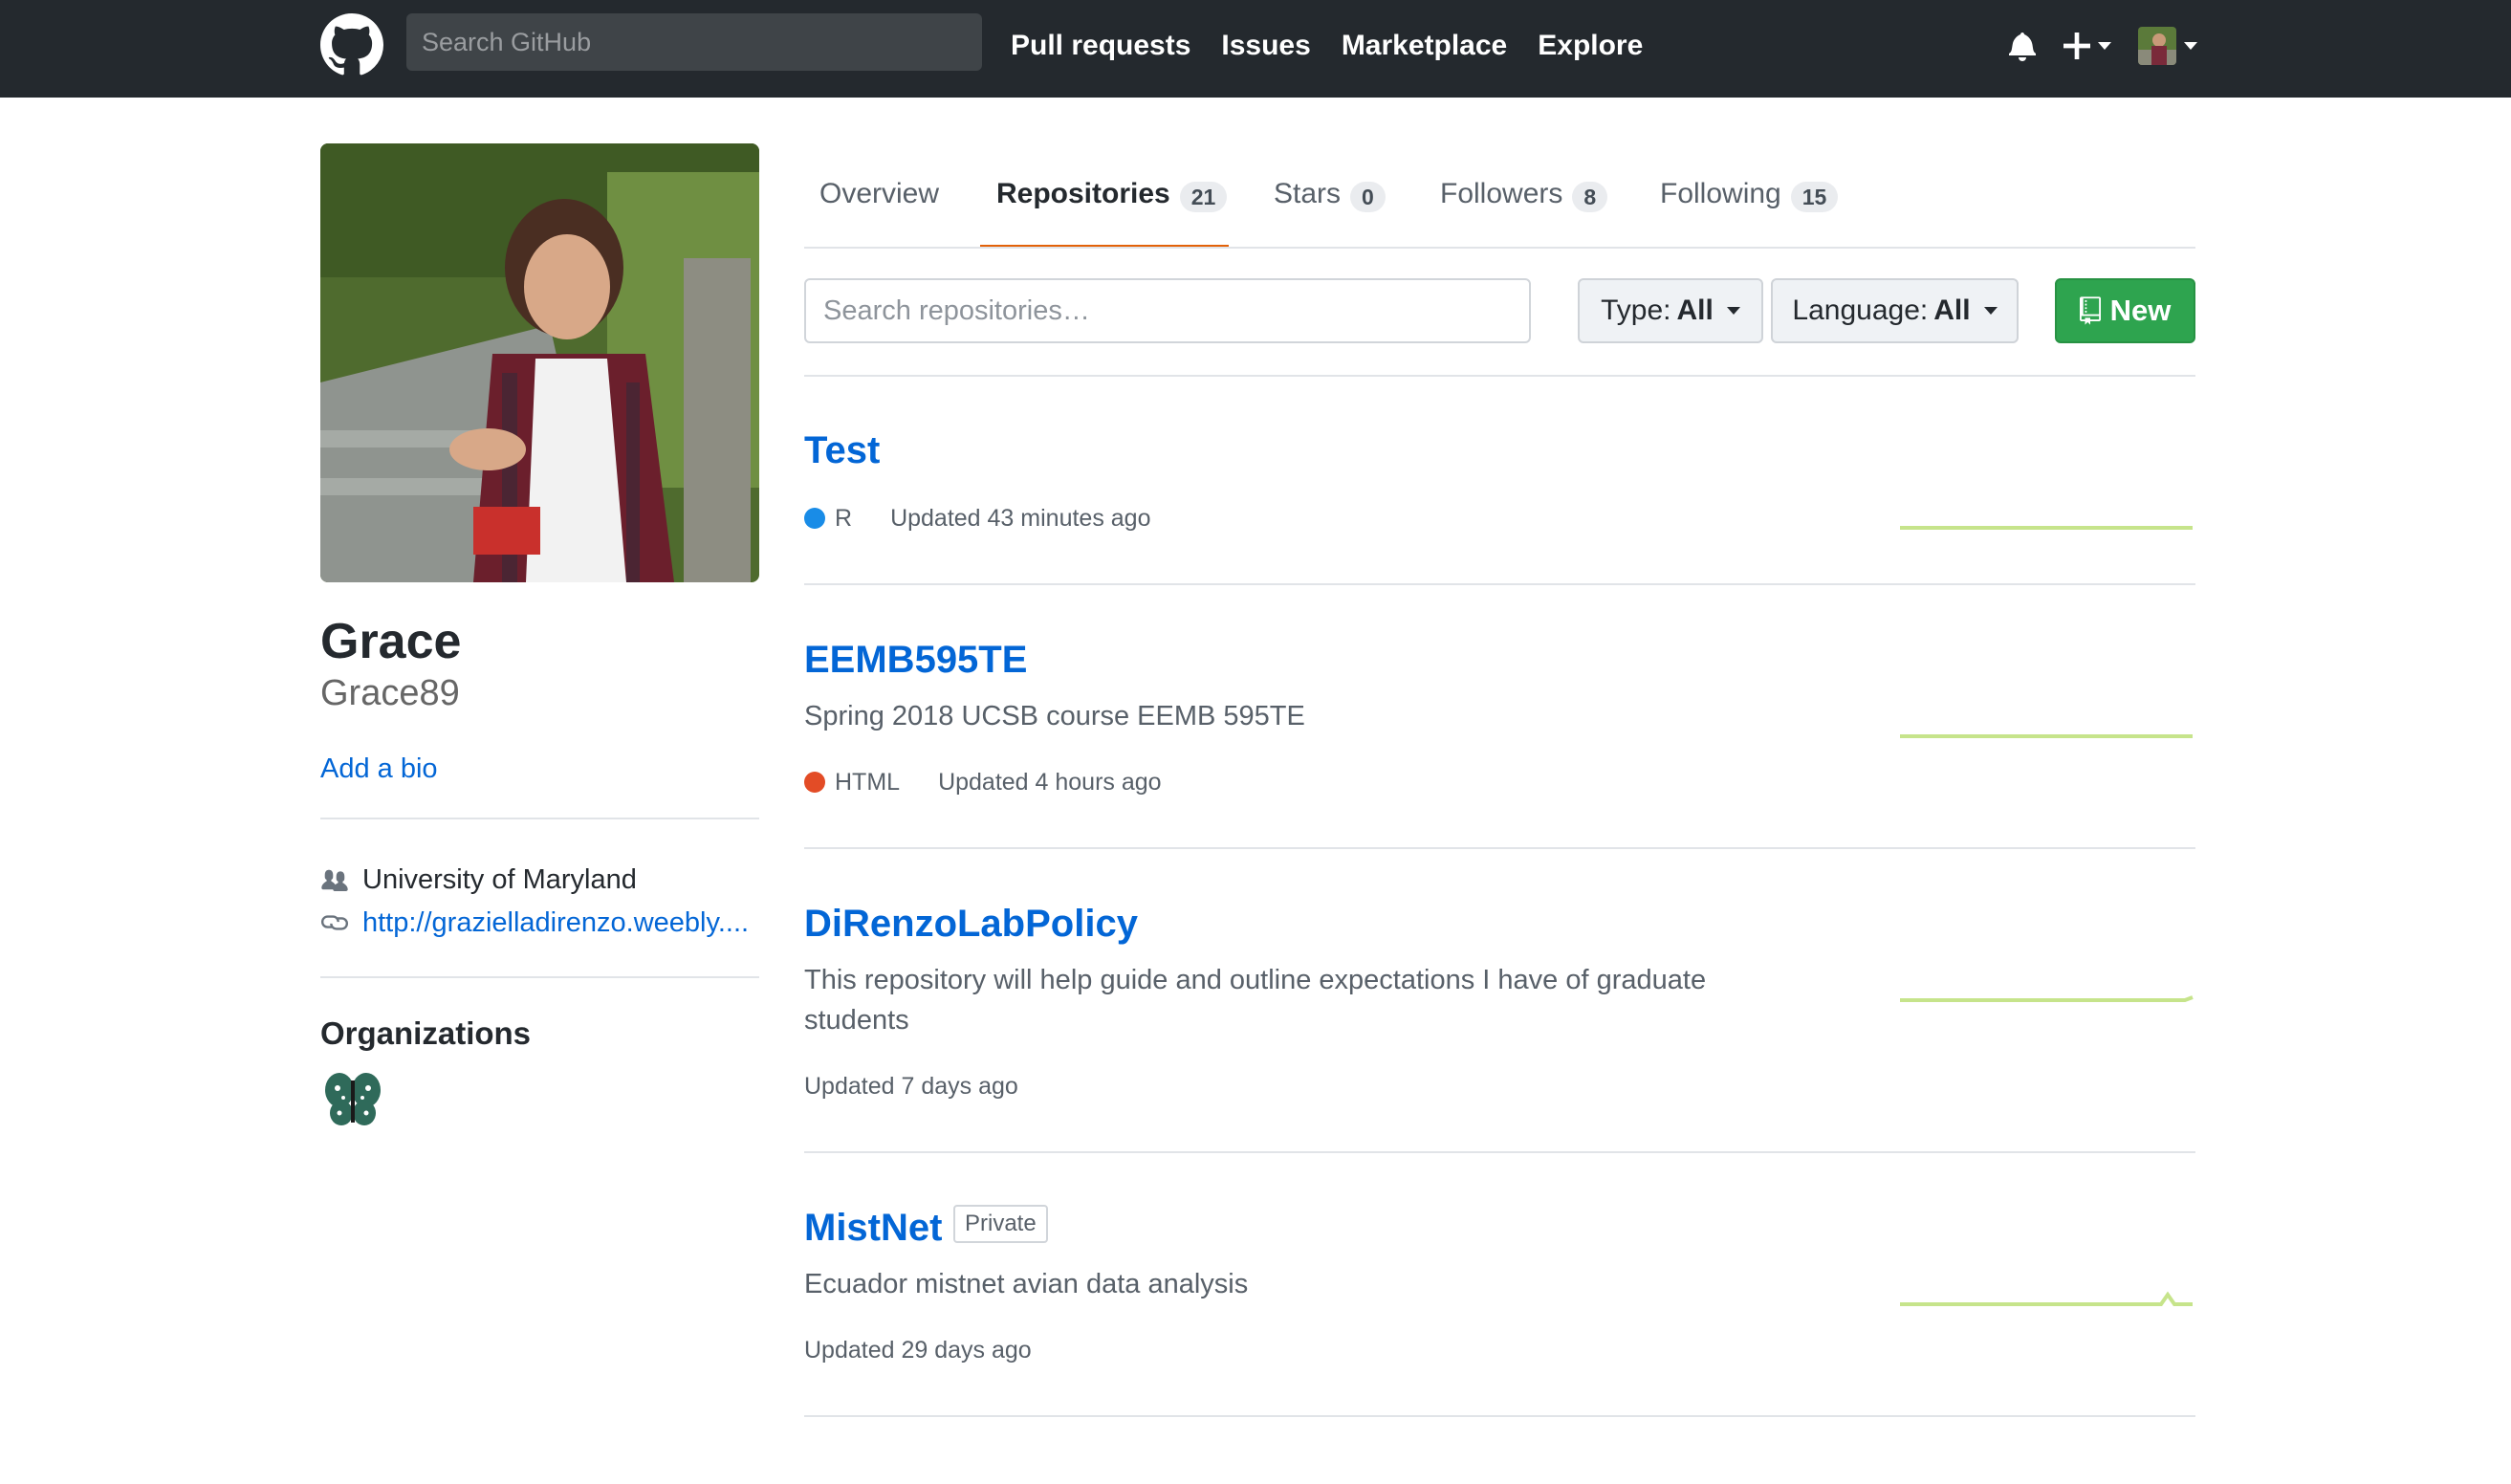 The height and width of the screenshot is (1484, 2511). Describe the element at coordinates (1861, 310) in the screenshot. I see `language-filter-label: Language:` at that location.